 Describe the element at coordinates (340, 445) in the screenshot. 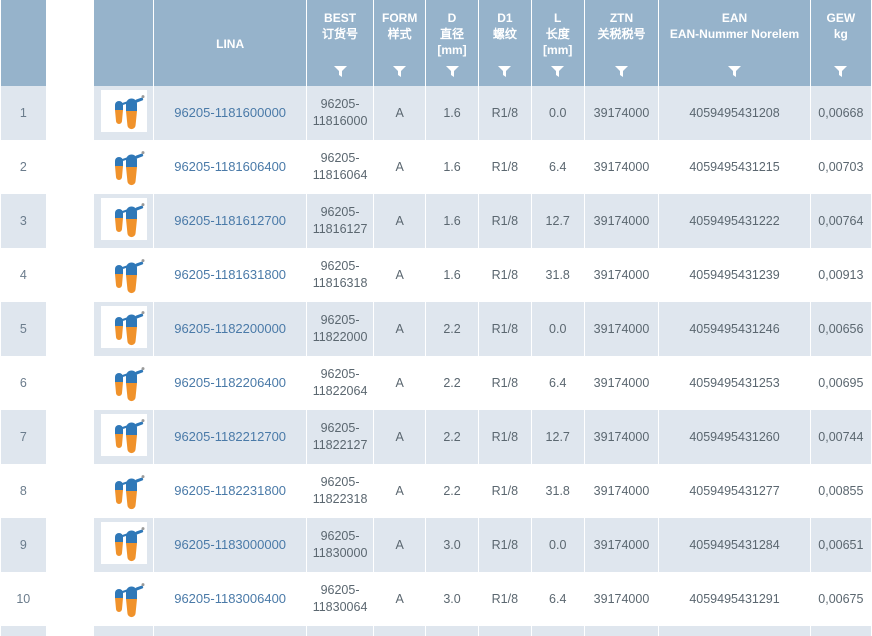

I see `row-best-line2: 11822127` at that location.